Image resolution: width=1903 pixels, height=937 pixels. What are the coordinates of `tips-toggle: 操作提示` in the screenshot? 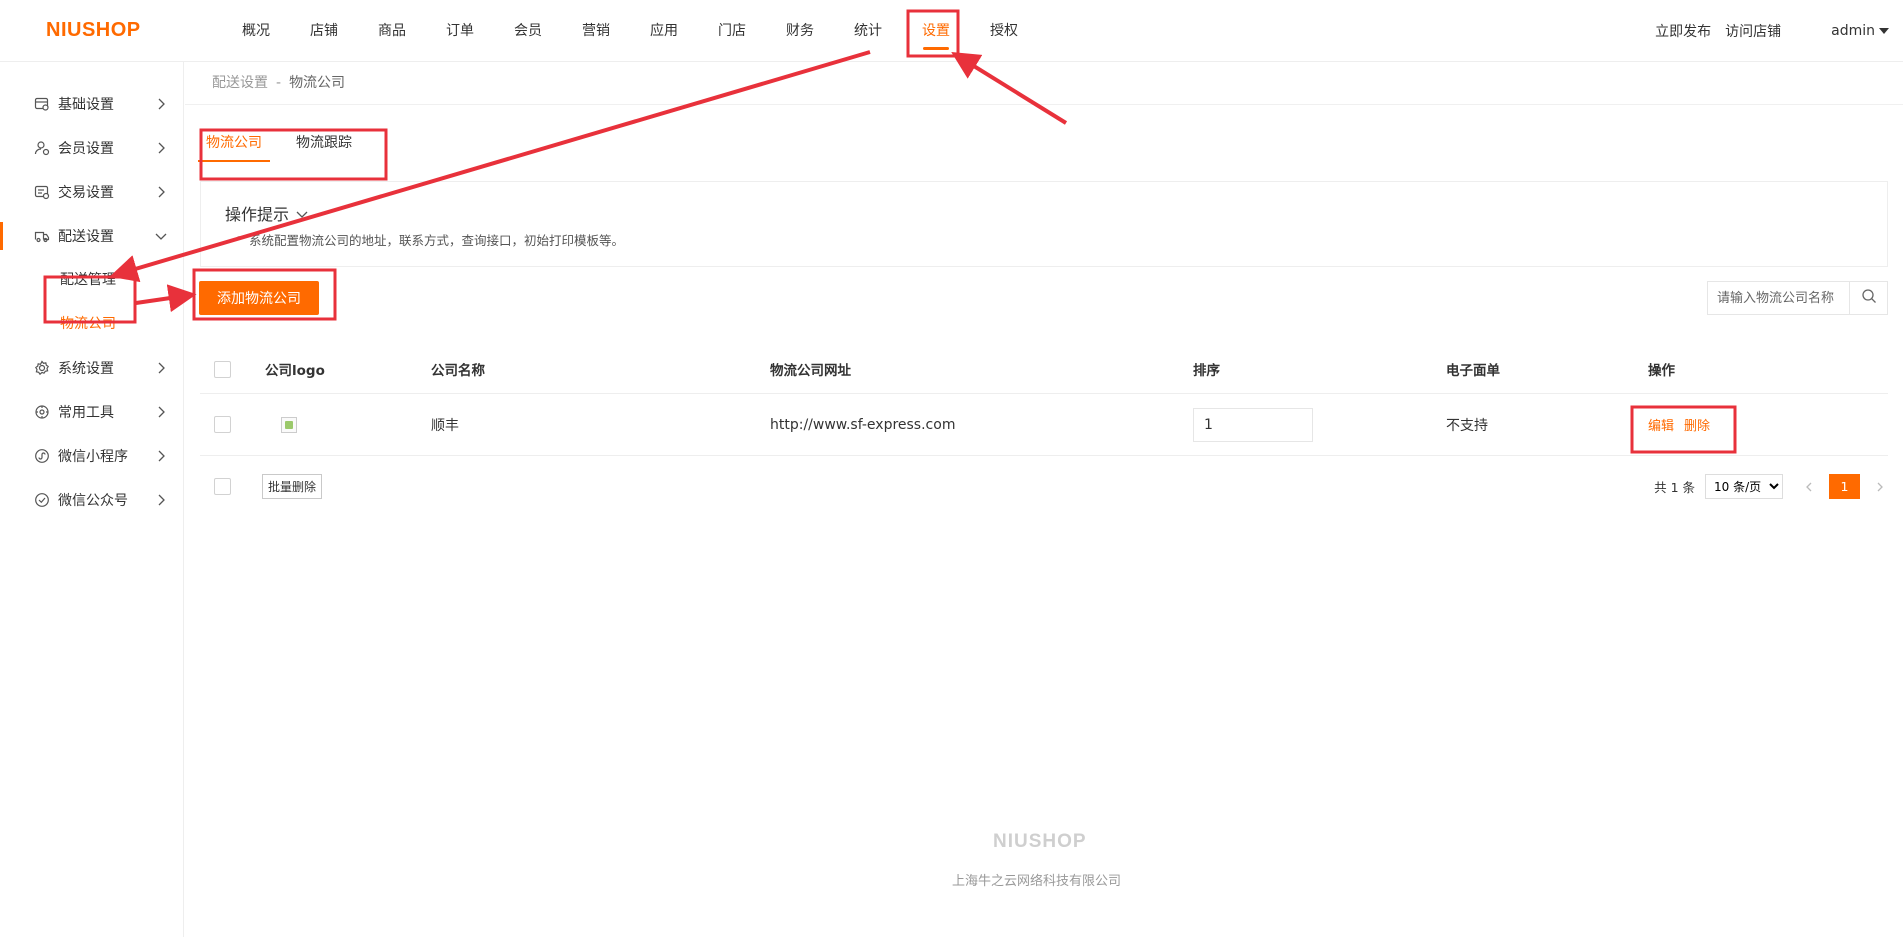 It's located at (267, 213).